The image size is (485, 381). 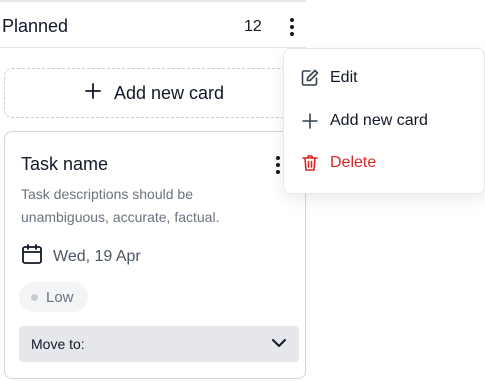 What do you see at coordinates (310, 78) in the screenshot?
I see `edit-icon` at bounding box center [310, 78].